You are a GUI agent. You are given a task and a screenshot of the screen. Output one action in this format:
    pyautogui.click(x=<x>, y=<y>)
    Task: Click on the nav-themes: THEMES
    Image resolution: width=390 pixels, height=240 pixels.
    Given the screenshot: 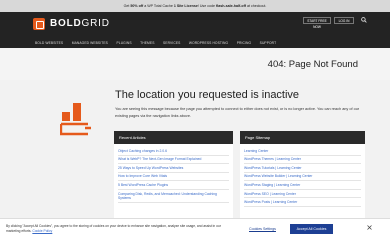 What is the action you would take?
    pyautogui.click(x=147, y=43)
    